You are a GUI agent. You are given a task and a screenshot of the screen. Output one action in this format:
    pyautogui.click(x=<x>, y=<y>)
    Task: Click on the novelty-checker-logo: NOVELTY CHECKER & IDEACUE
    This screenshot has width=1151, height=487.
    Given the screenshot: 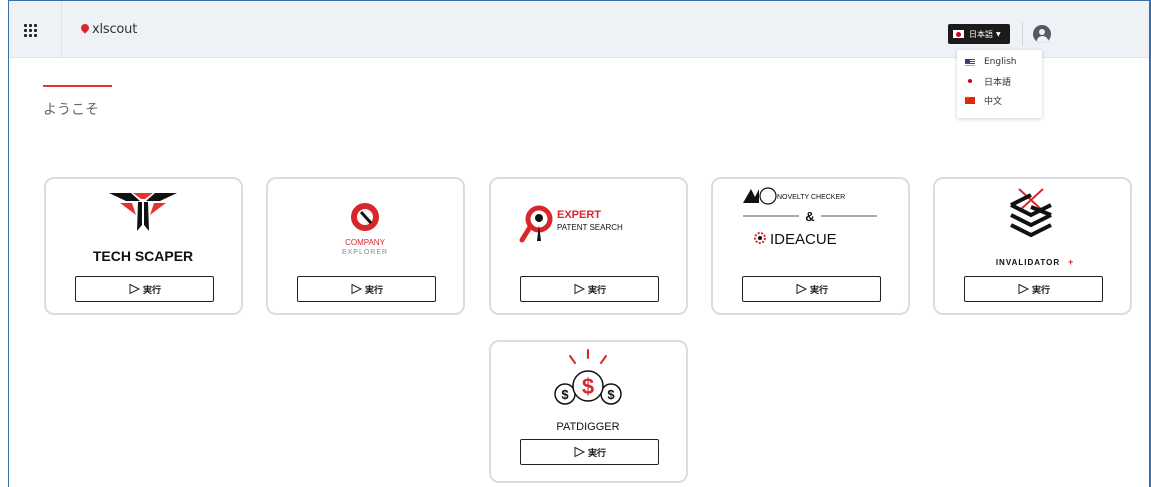 What is the action you would take?
    pyautogui.click(x=810, y=229)
    